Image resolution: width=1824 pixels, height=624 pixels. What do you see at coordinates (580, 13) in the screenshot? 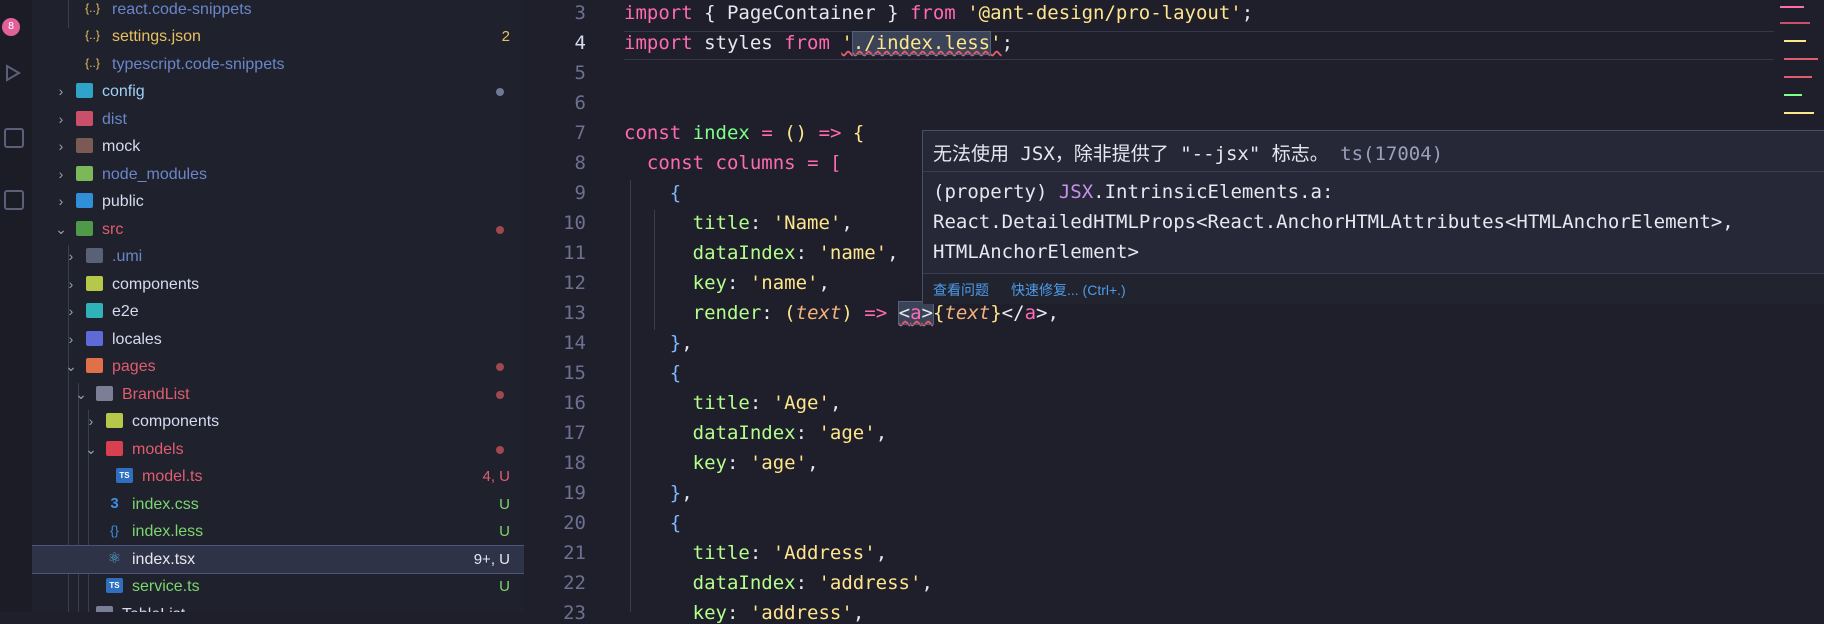
I see `line-number: 3` at bounding box center [580, 13].